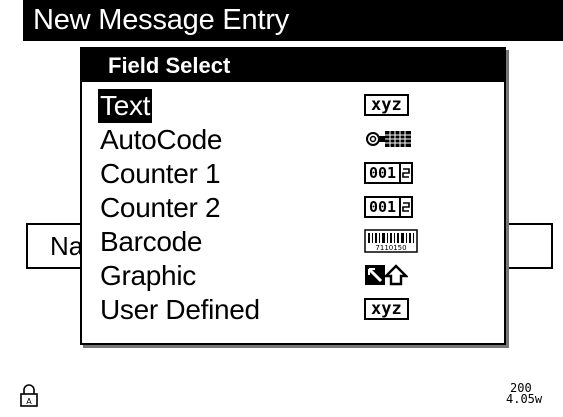 The width and height of the screenshot is (563, 417). What do you see at coordinates (160, 207) in the screenshot?
I see `menu-item-label: Counter 2` at bounding box center [160, 207].